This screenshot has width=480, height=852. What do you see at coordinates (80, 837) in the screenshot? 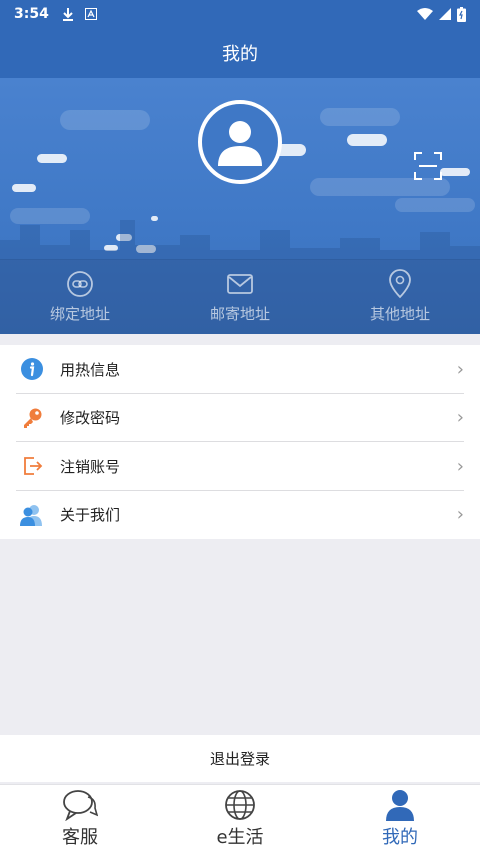
I see `tab-label: 客服` at bounding box center [80, 837].